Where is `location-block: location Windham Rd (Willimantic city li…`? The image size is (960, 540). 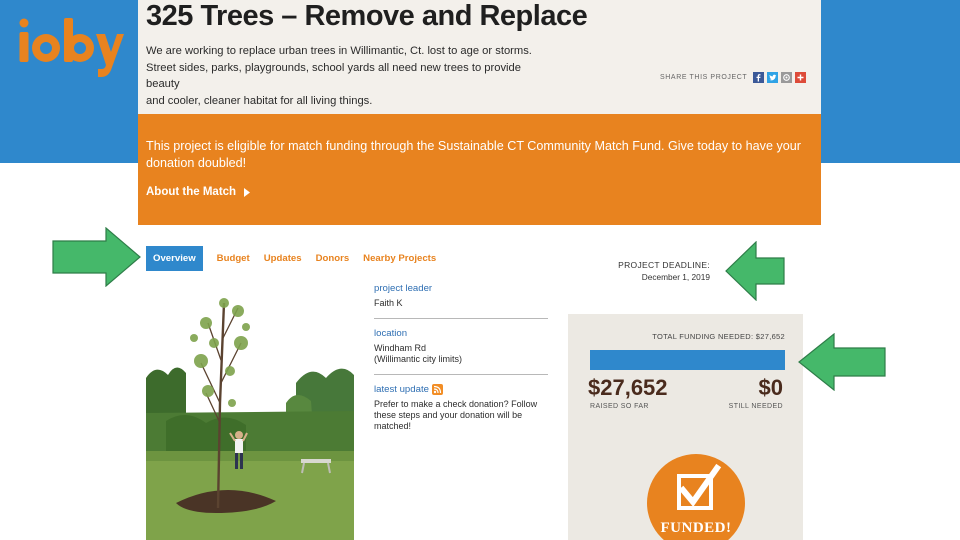
location-block: location Windham Rd (Willimantic city li… is located at coordinates (461, 351).